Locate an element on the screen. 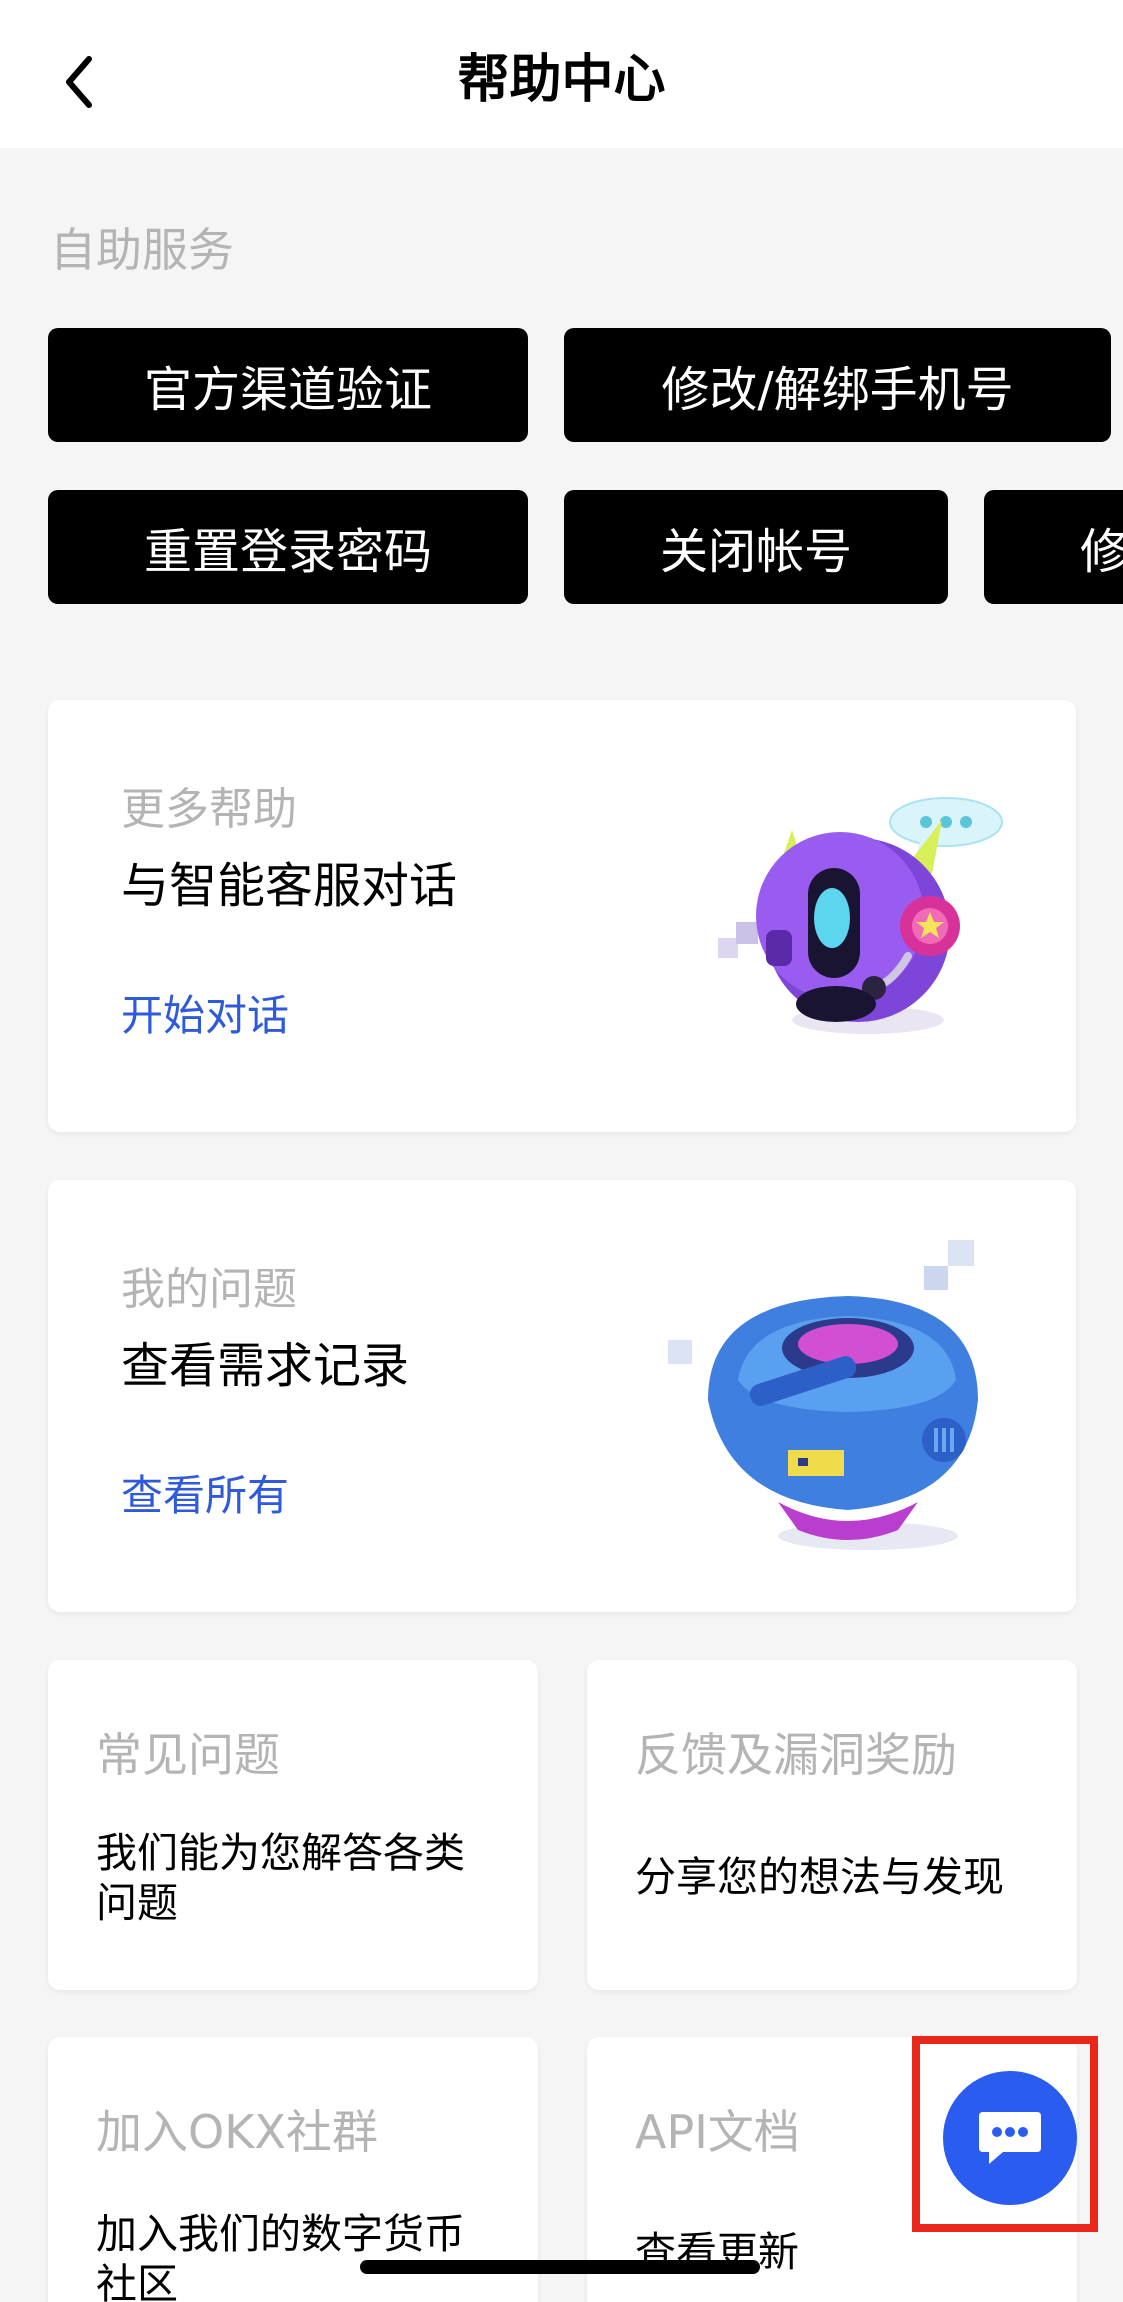 The width and height of the screenshot is (1123, 2302). community-tile-title: 加入OKX社群 is located at coordinates (237, 2132).